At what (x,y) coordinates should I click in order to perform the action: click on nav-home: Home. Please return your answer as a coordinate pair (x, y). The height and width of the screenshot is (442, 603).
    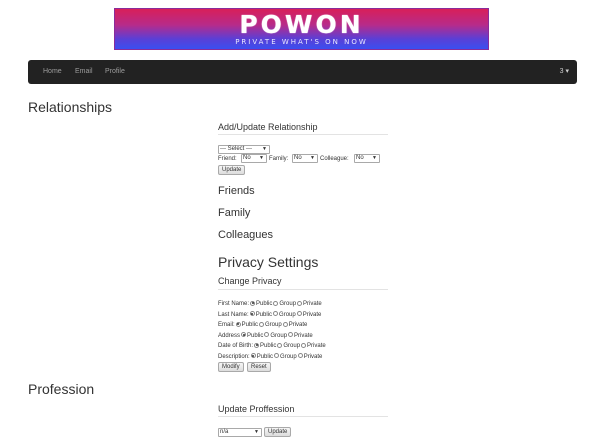
    Looking at the image, I should click on (52, 72).